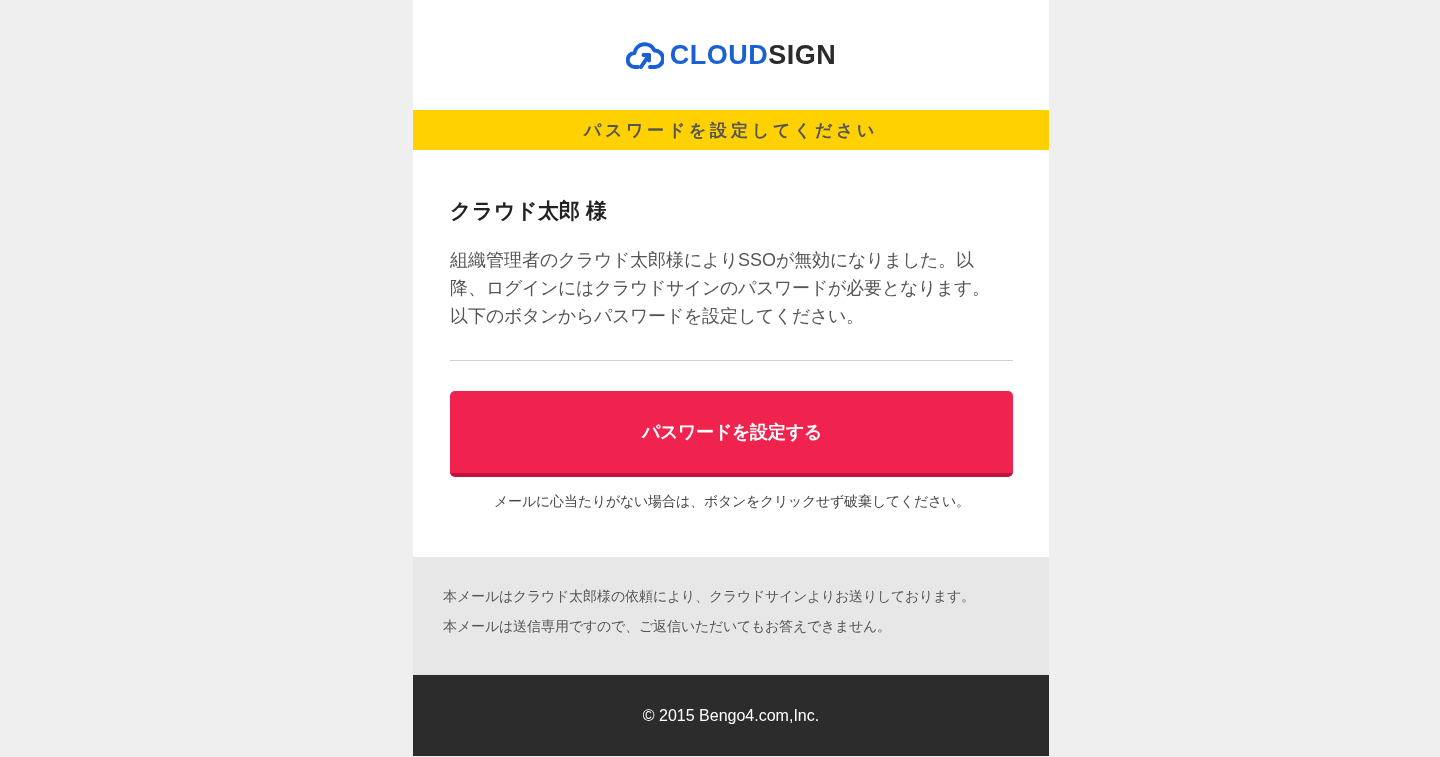 Image resolution: width=1440 pixels, height=757 pixels. What do you see at coordinates (731, 434) in the screenshot?
I see `set-password-button: パスワードを設定する` at bounding box center [731, 434].